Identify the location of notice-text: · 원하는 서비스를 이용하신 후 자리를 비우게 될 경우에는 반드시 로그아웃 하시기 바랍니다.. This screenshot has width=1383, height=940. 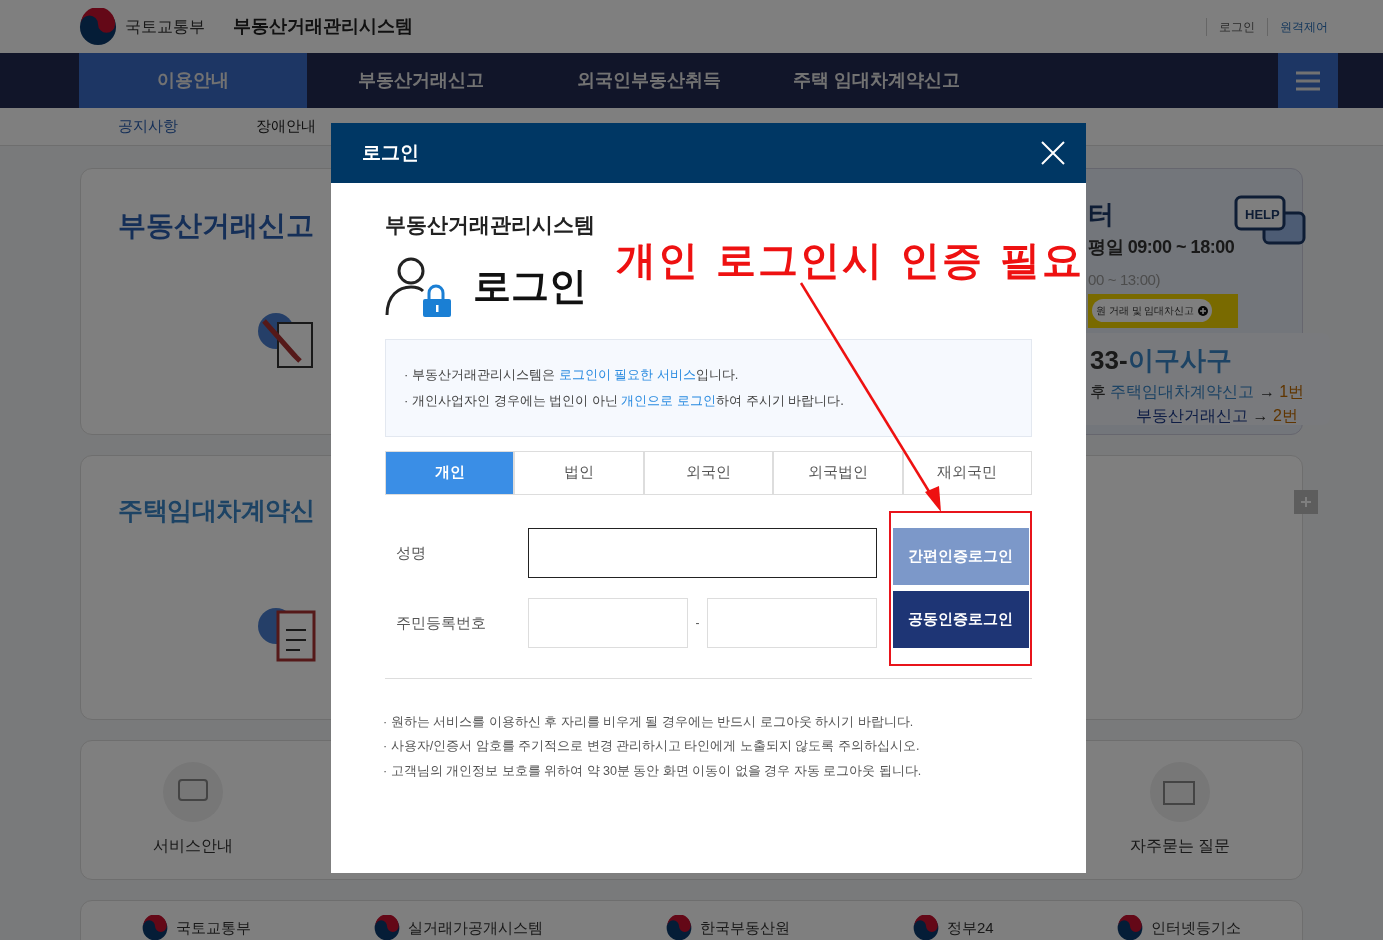
(649, 722).